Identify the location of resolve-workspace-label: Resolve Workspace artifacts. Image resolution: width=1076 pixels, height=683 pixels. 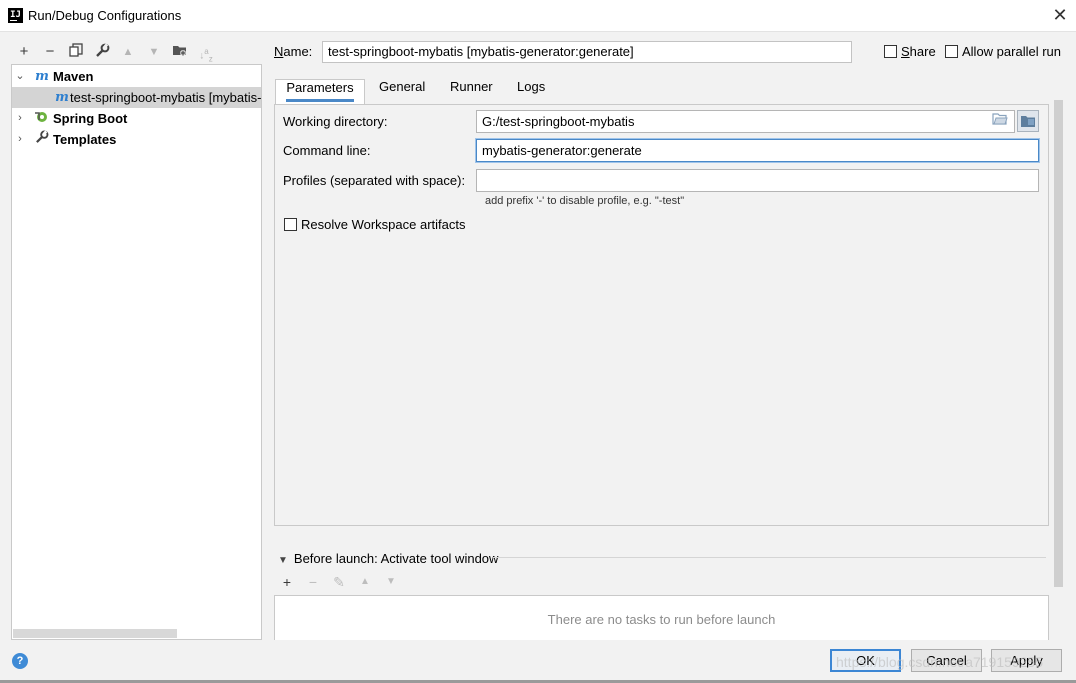
(383, 224).